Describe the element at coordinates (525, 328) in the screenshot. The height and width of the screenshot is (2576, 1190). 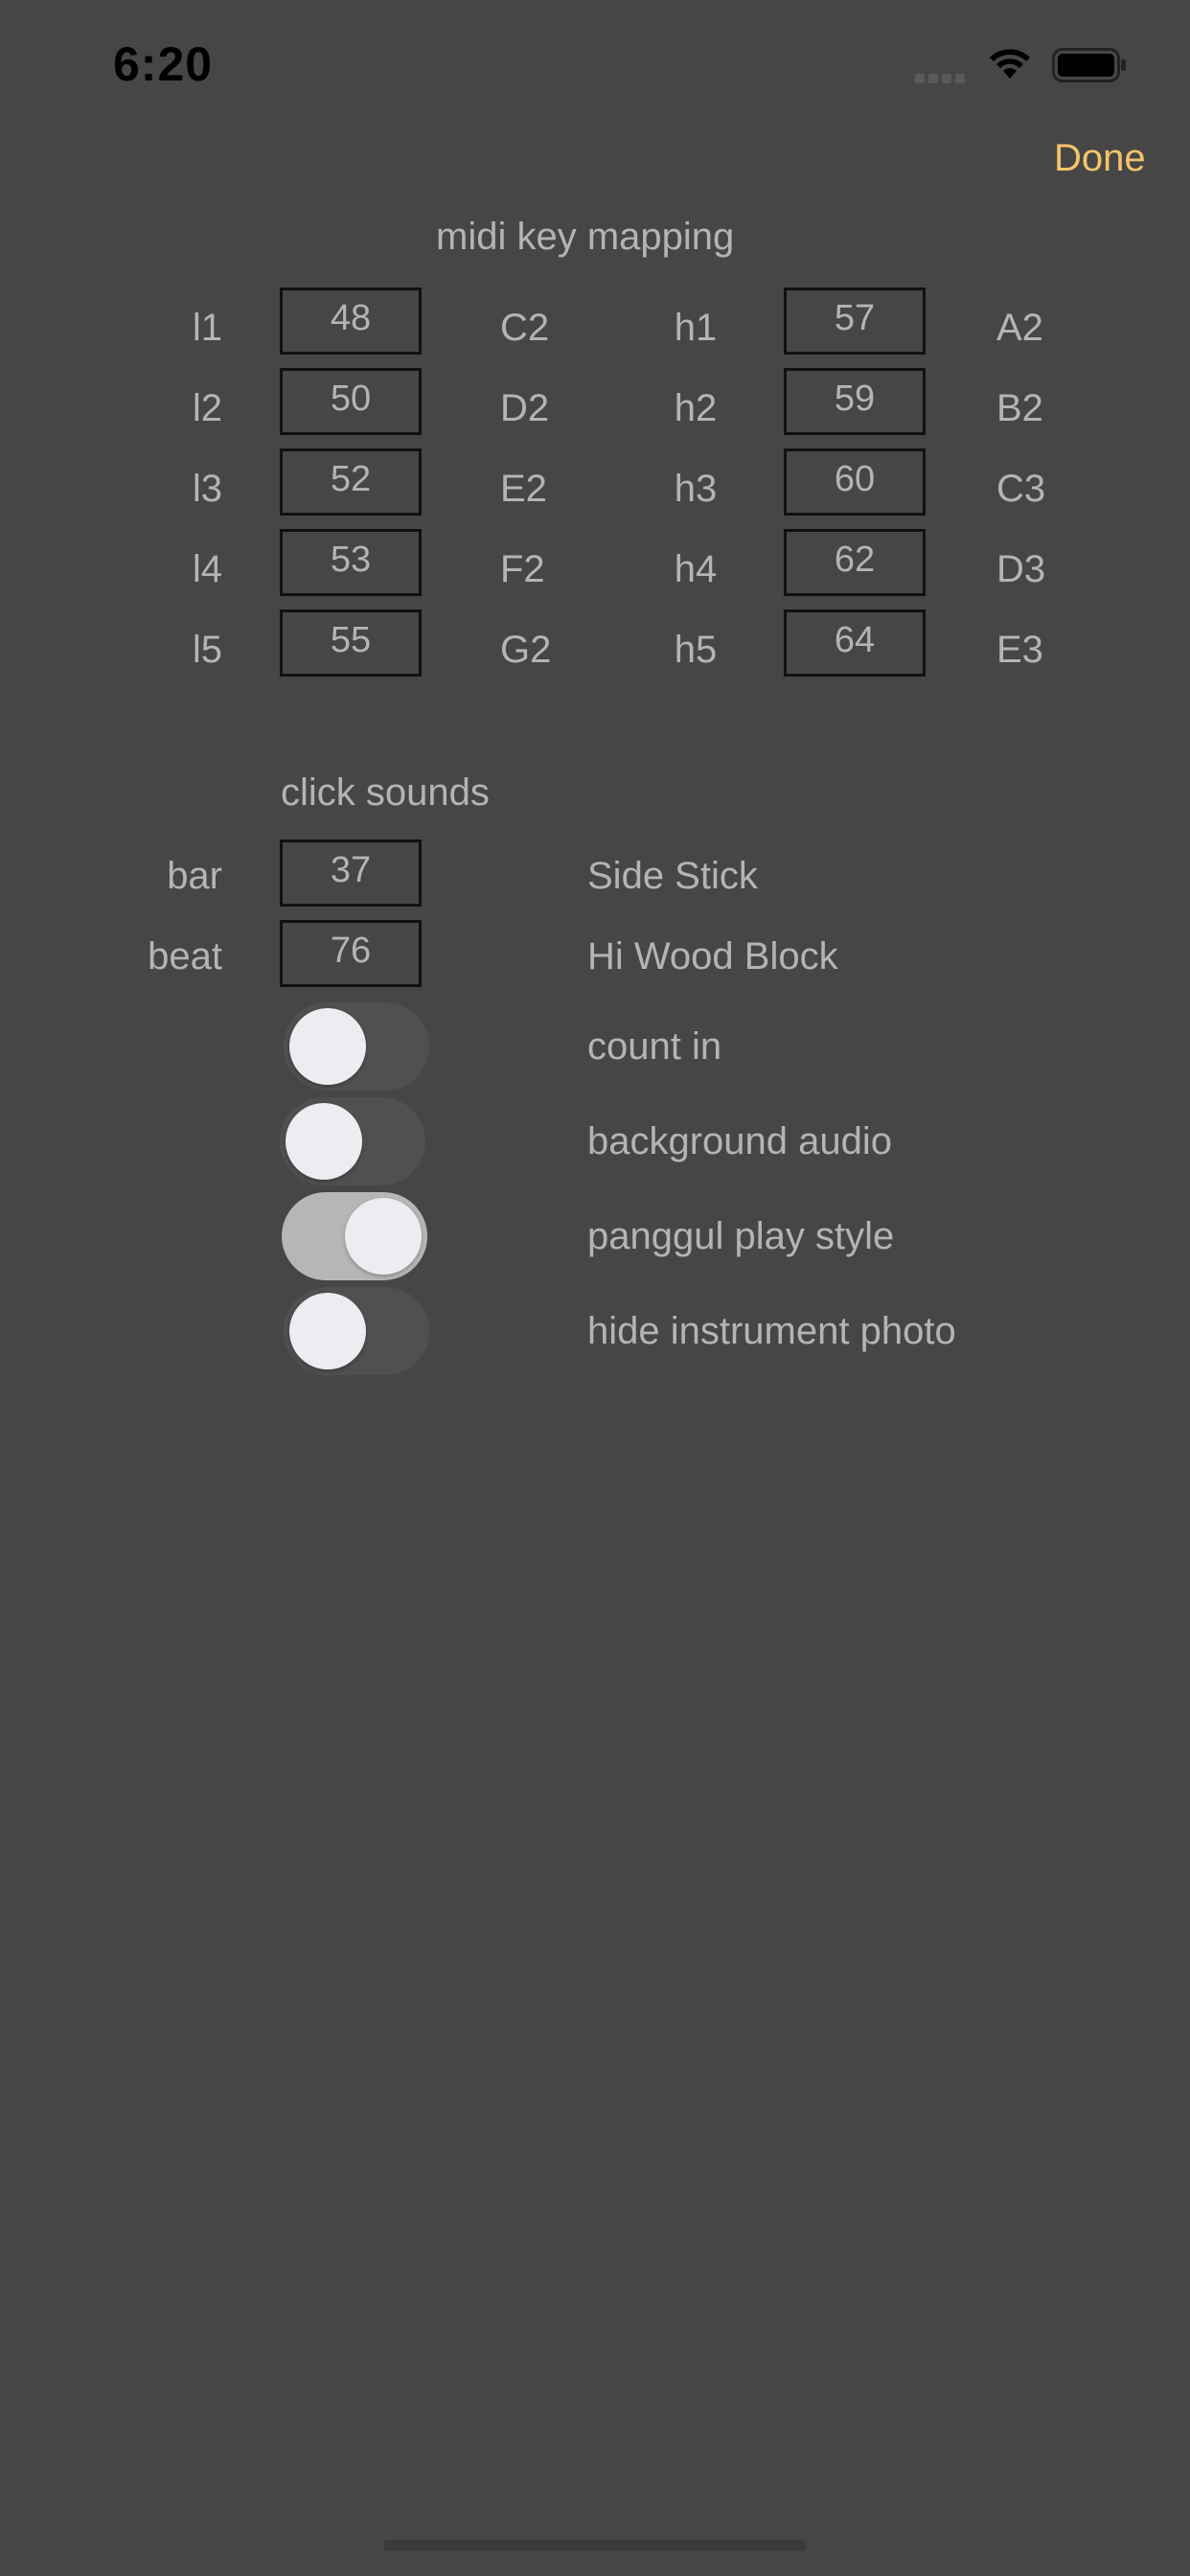
I see `note-label-l1: C2` at that location.